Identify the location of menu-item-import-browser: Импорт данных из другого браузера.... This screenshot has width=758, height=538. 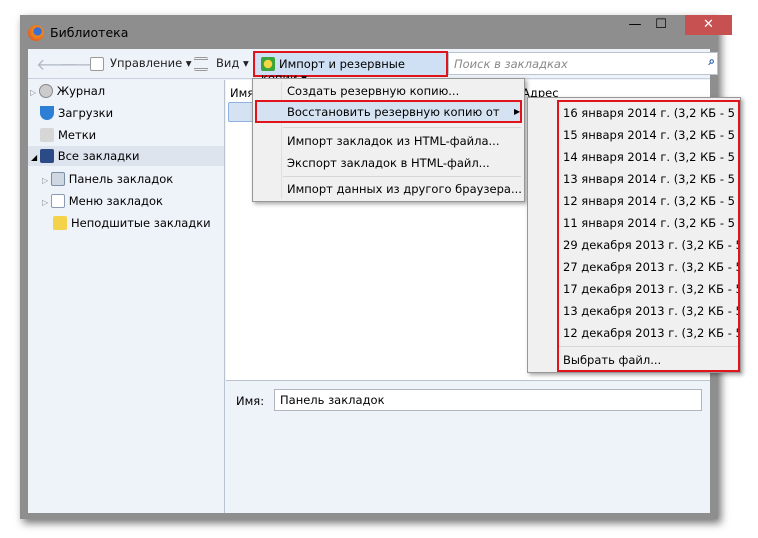
(404, 189).